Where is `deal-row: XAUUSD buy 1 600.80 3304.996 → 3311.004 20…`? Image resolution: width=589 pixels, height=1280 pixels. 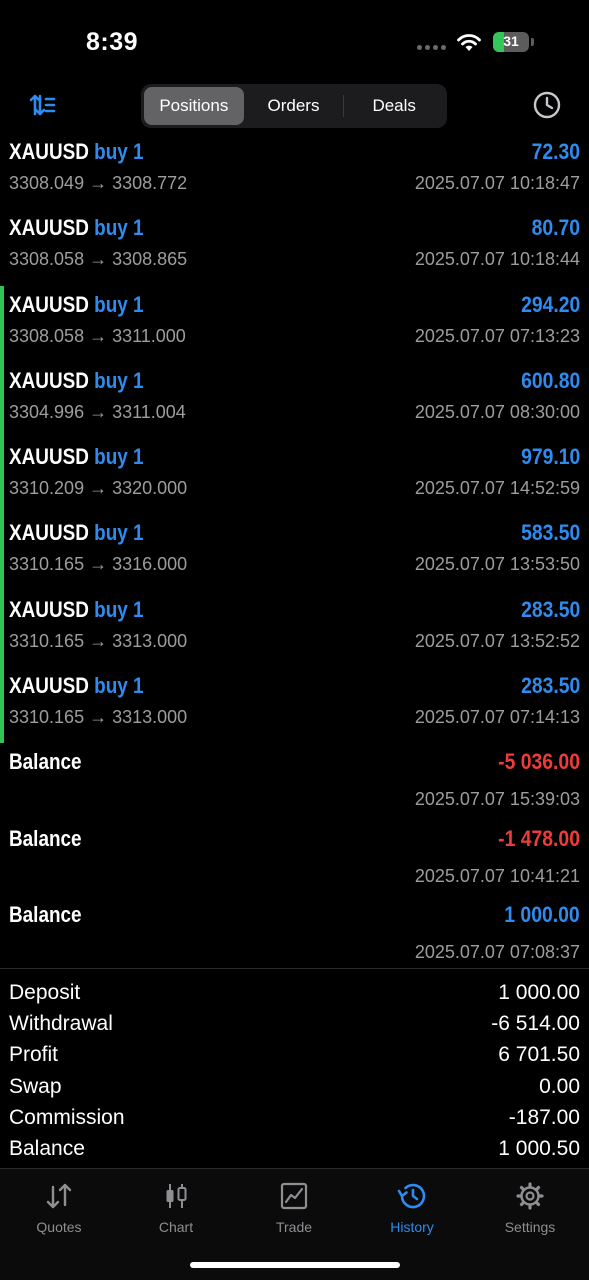 deal-row: XAUUSD buy 1 600.80 3304.996 → 3311.004 20… is located at coordinates (294, 400).